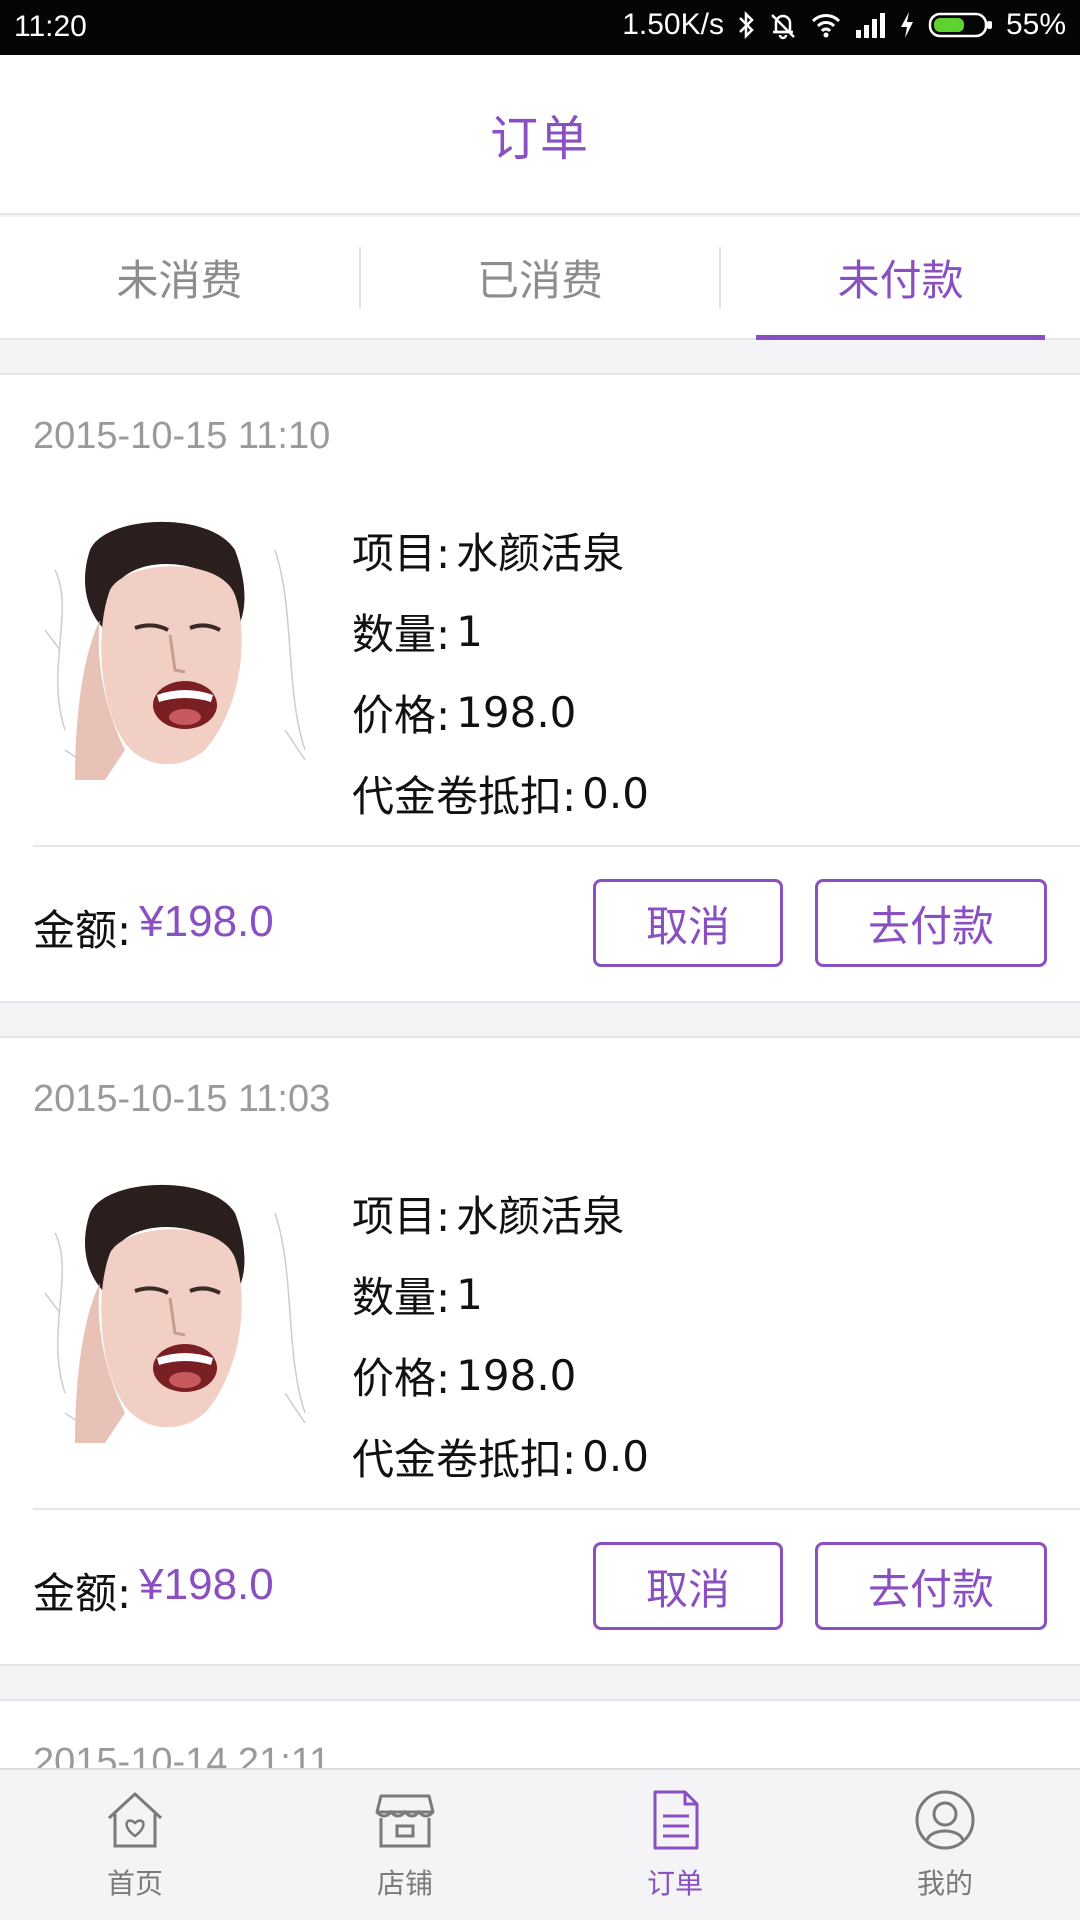 The height and width of the screenshot is (1920, 1080). I want to click on tab-unpaid: 未付款, so click(900, 278).